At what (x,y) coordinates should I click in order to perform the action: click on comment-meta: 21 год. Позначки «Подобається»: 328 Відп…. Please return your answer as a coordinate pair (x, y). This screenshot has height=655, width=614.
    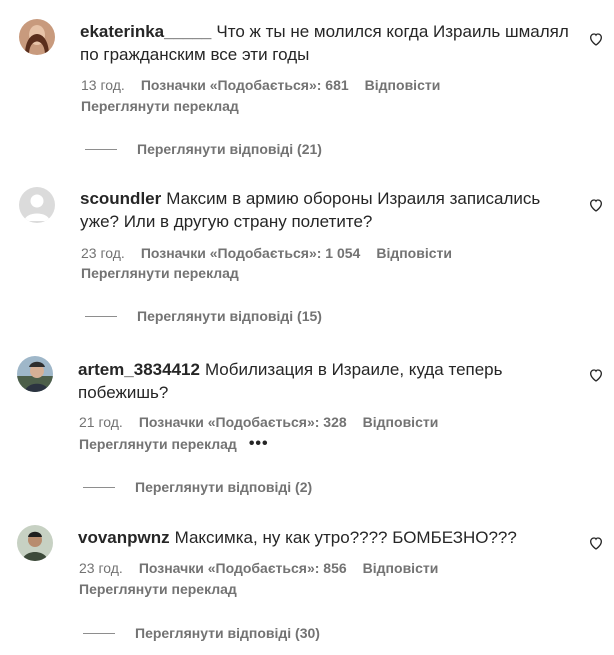
    Looking at the image, I should click on (266, 422).